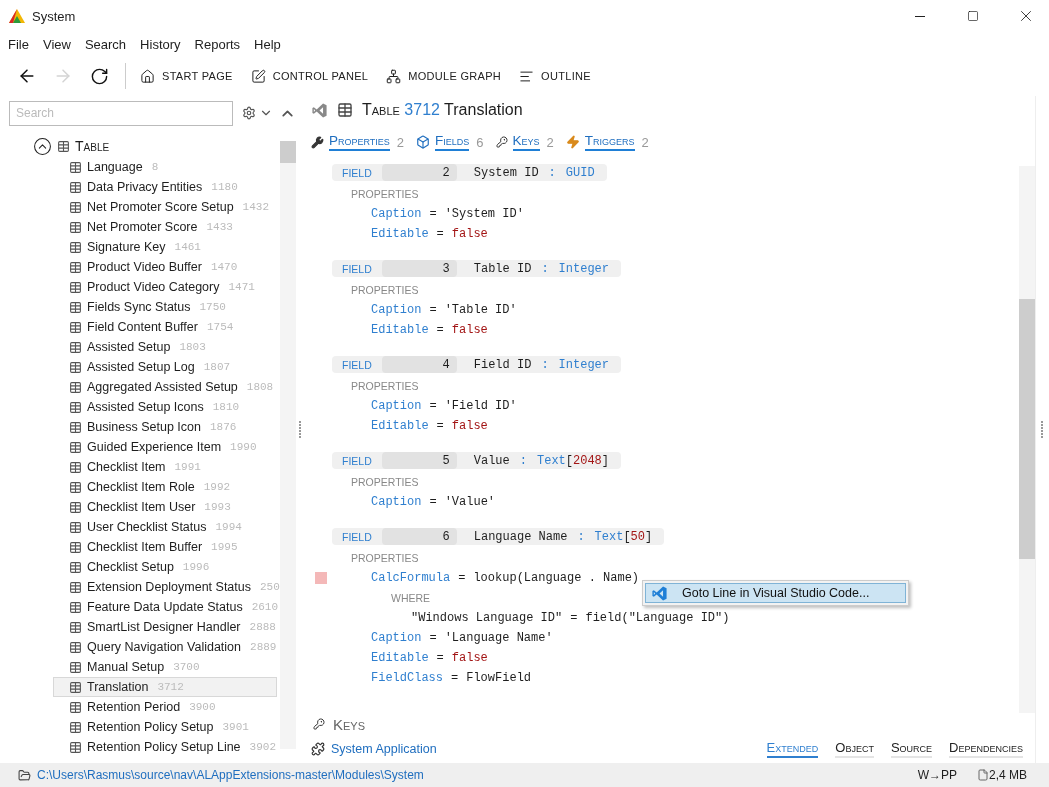  What do you see at coordinates (121, 113) in the screenshot?
I see `search-field: Search` at bounding box center [121, 113].